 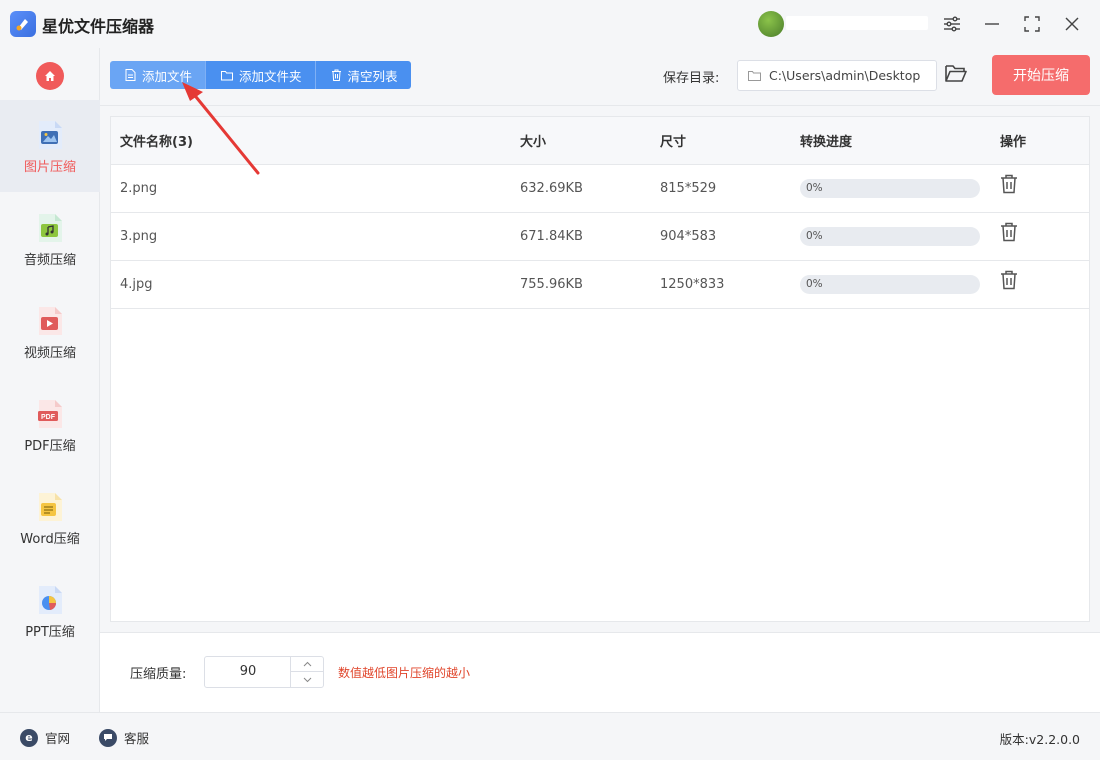 I want to click on file-name: 4.jpg, so click(x=136, y=284).